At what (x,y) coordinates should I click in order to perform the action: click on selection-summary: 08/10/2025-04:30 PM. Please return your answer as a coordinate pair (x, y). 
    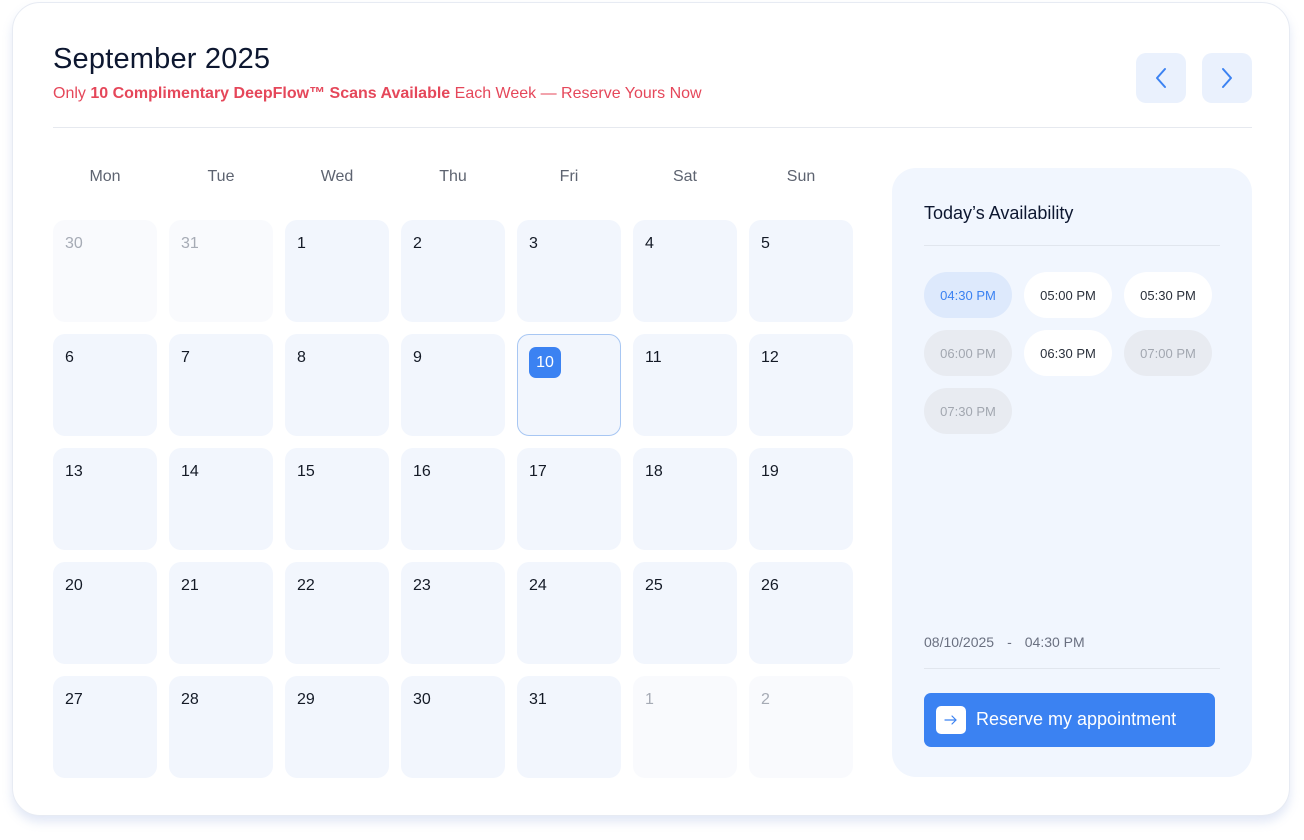
    Looking at the image, I should click on (1004, 642).